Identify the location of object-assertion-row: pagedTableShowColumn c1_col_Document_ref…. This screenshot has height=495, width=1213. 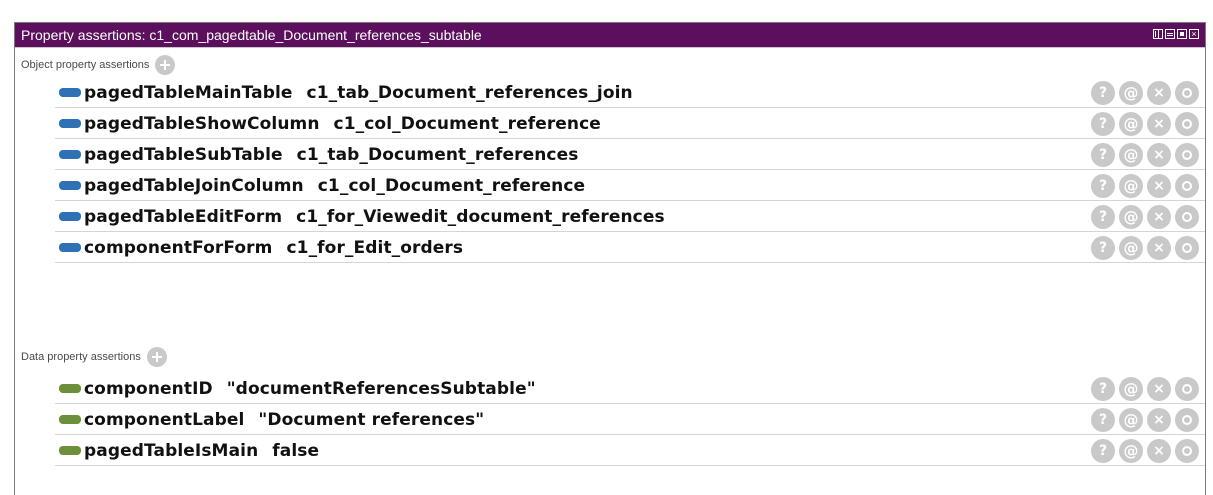
(630, 124).